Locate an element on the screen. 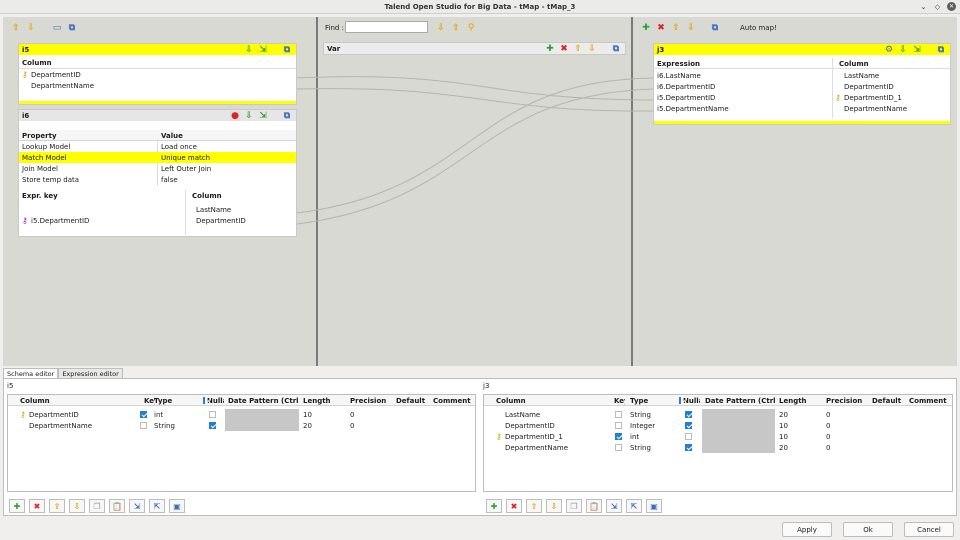  table-title: Var is located at coordinates (334, 48).